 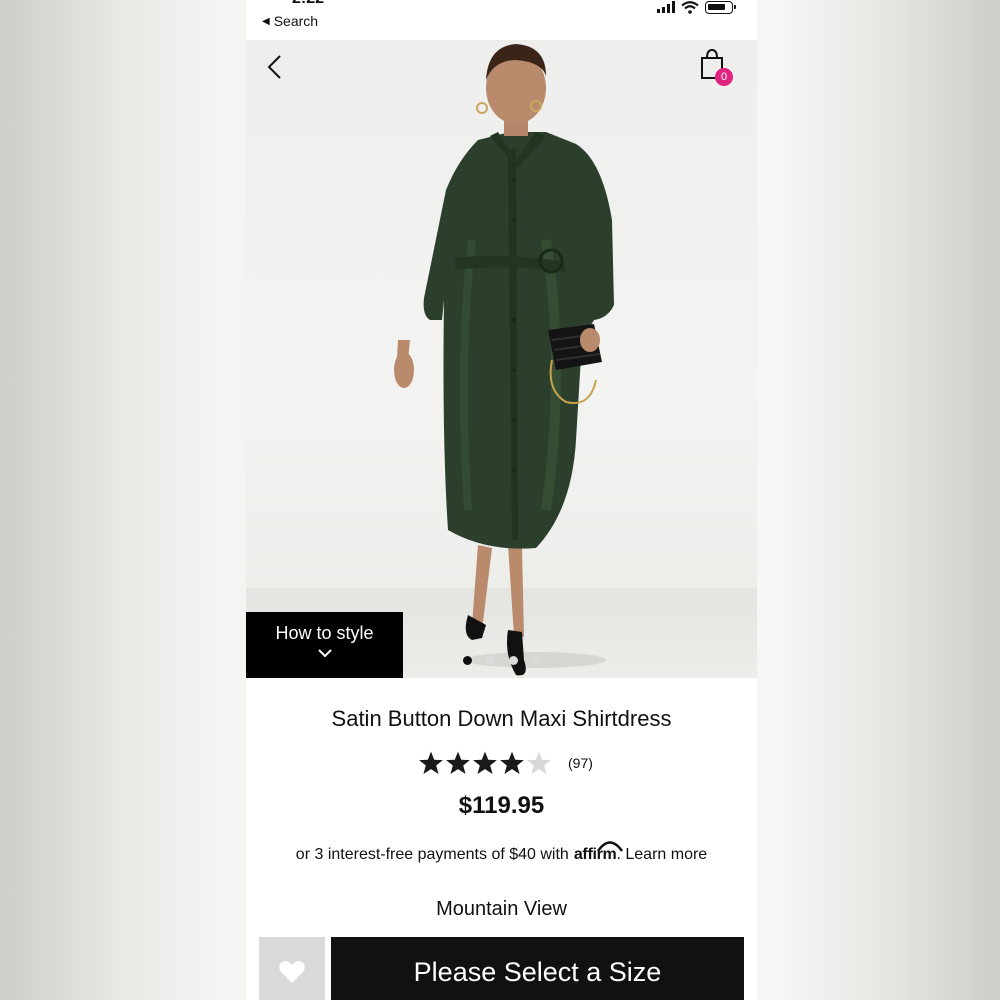 I want to click on back-to-search-link: ◀ Search, so click(x=290, y=21).